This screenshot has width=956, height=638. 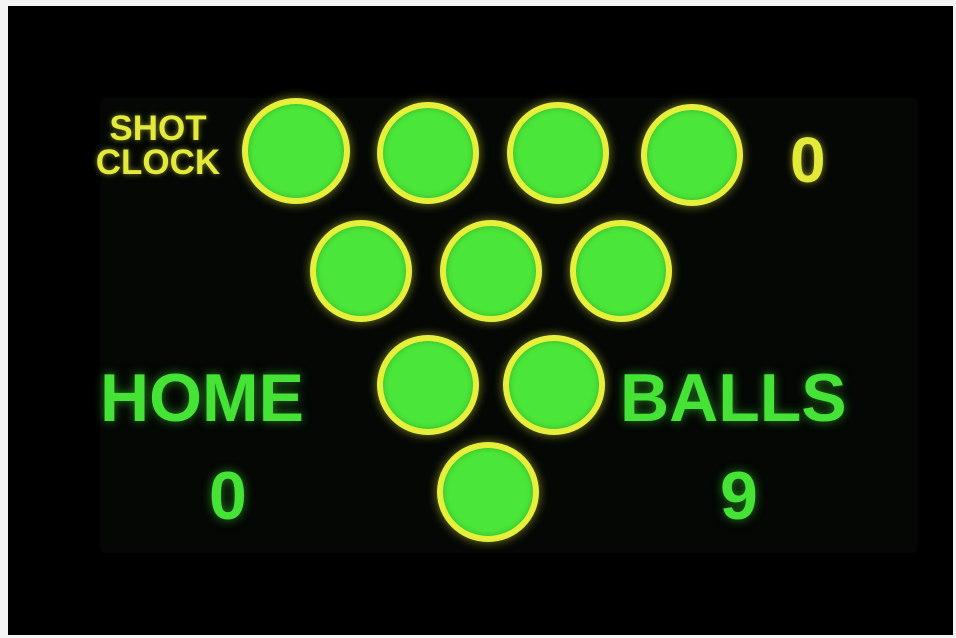 I want to click on shot-clock-label: SHOT CLOCK, so click(x=158, y=145).